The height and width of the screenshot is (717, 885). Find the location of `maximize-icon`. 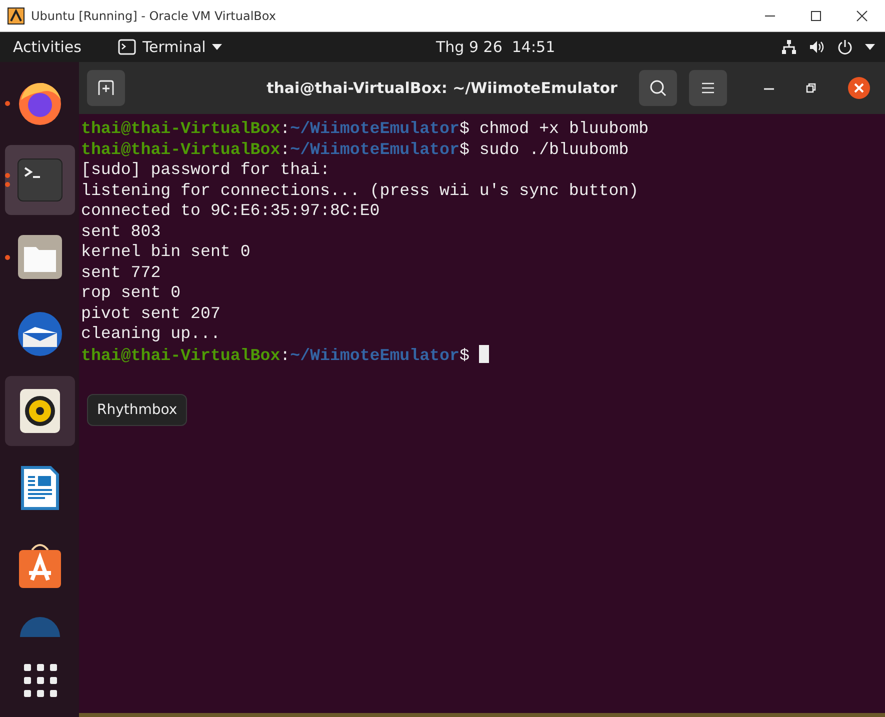

maximize-icon is located at coordinates (816, 16).